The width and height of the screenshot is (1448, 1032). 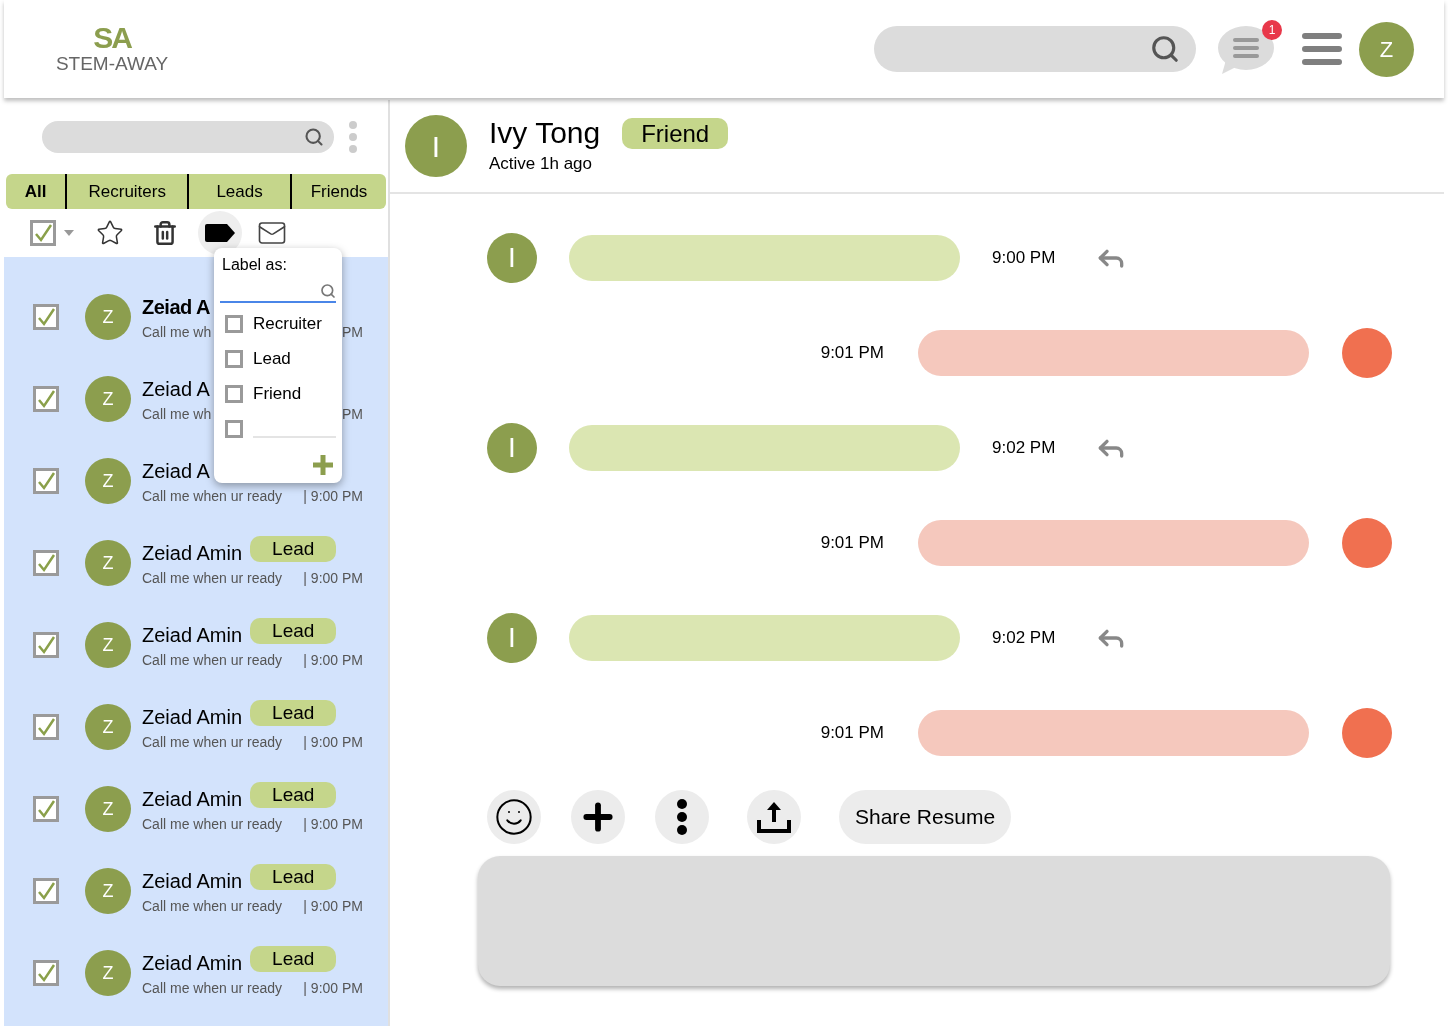 What do you see at coordinates (36, 191) in the screenshot?
I see `filter-tab: All` at bounding box center [36, 191].